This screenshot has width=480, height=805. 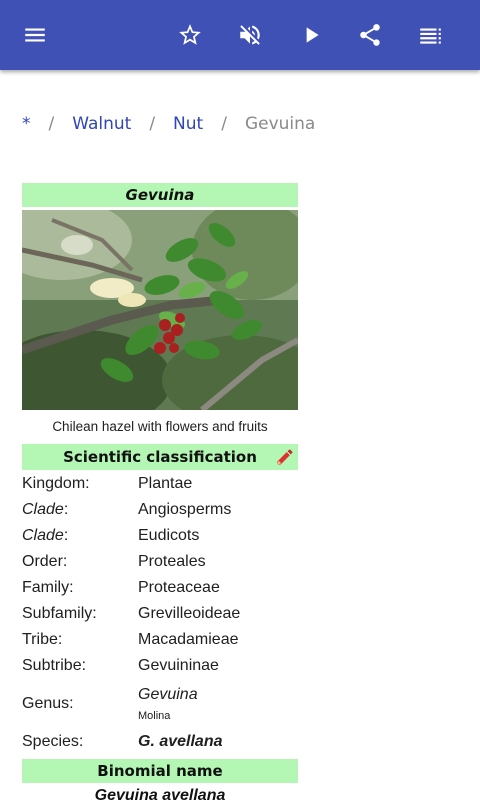 I want to click on taxon-rank: Genus:, so click(x=48, y=703).